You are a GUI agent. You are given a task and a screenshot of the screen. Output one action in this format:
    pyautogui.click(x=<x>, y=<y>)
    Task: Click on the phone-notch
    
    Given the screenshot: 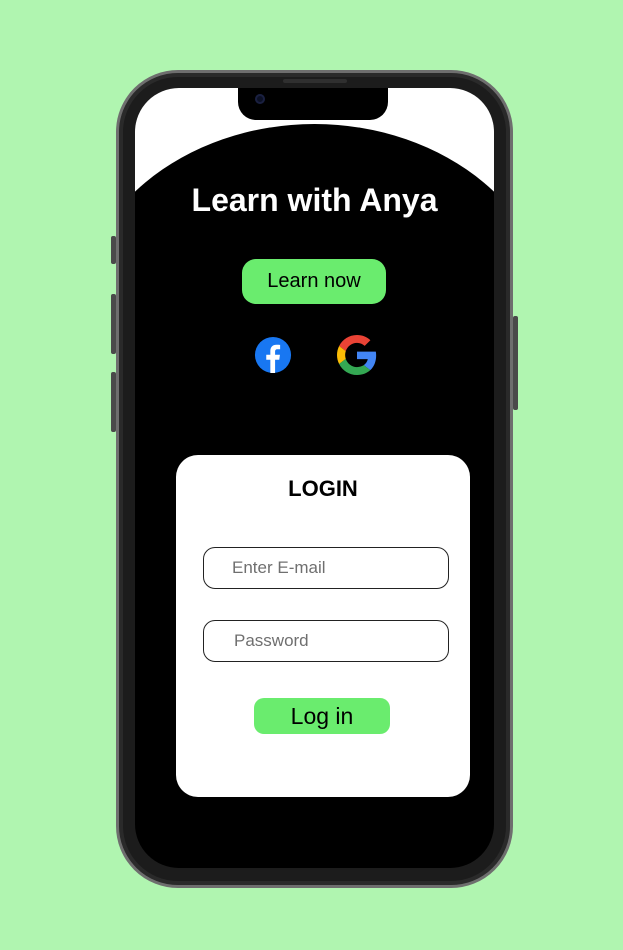 What is the action you would take?
    pyautogui.click(x=313, y=104)
    